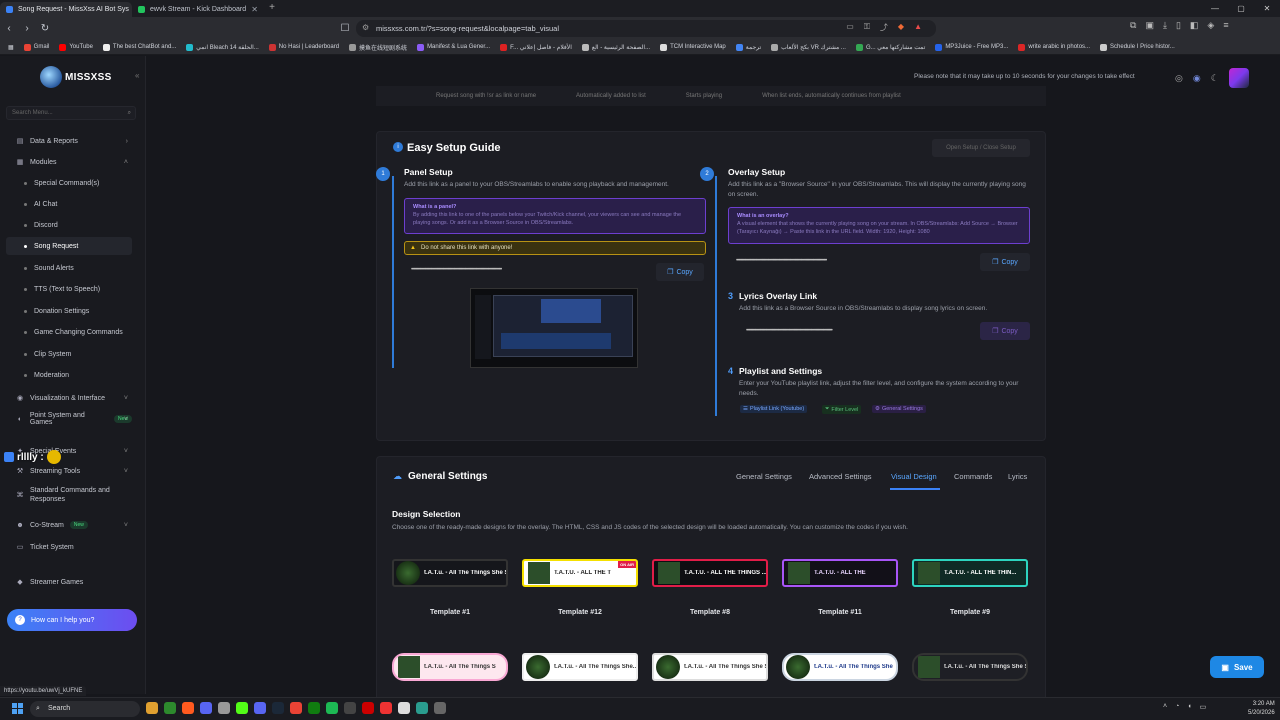  Describe the element at coordinates (69, 547) in the screenshot. I see `sidebar-item-ticket-system: ▭ Ticket System` at that location.